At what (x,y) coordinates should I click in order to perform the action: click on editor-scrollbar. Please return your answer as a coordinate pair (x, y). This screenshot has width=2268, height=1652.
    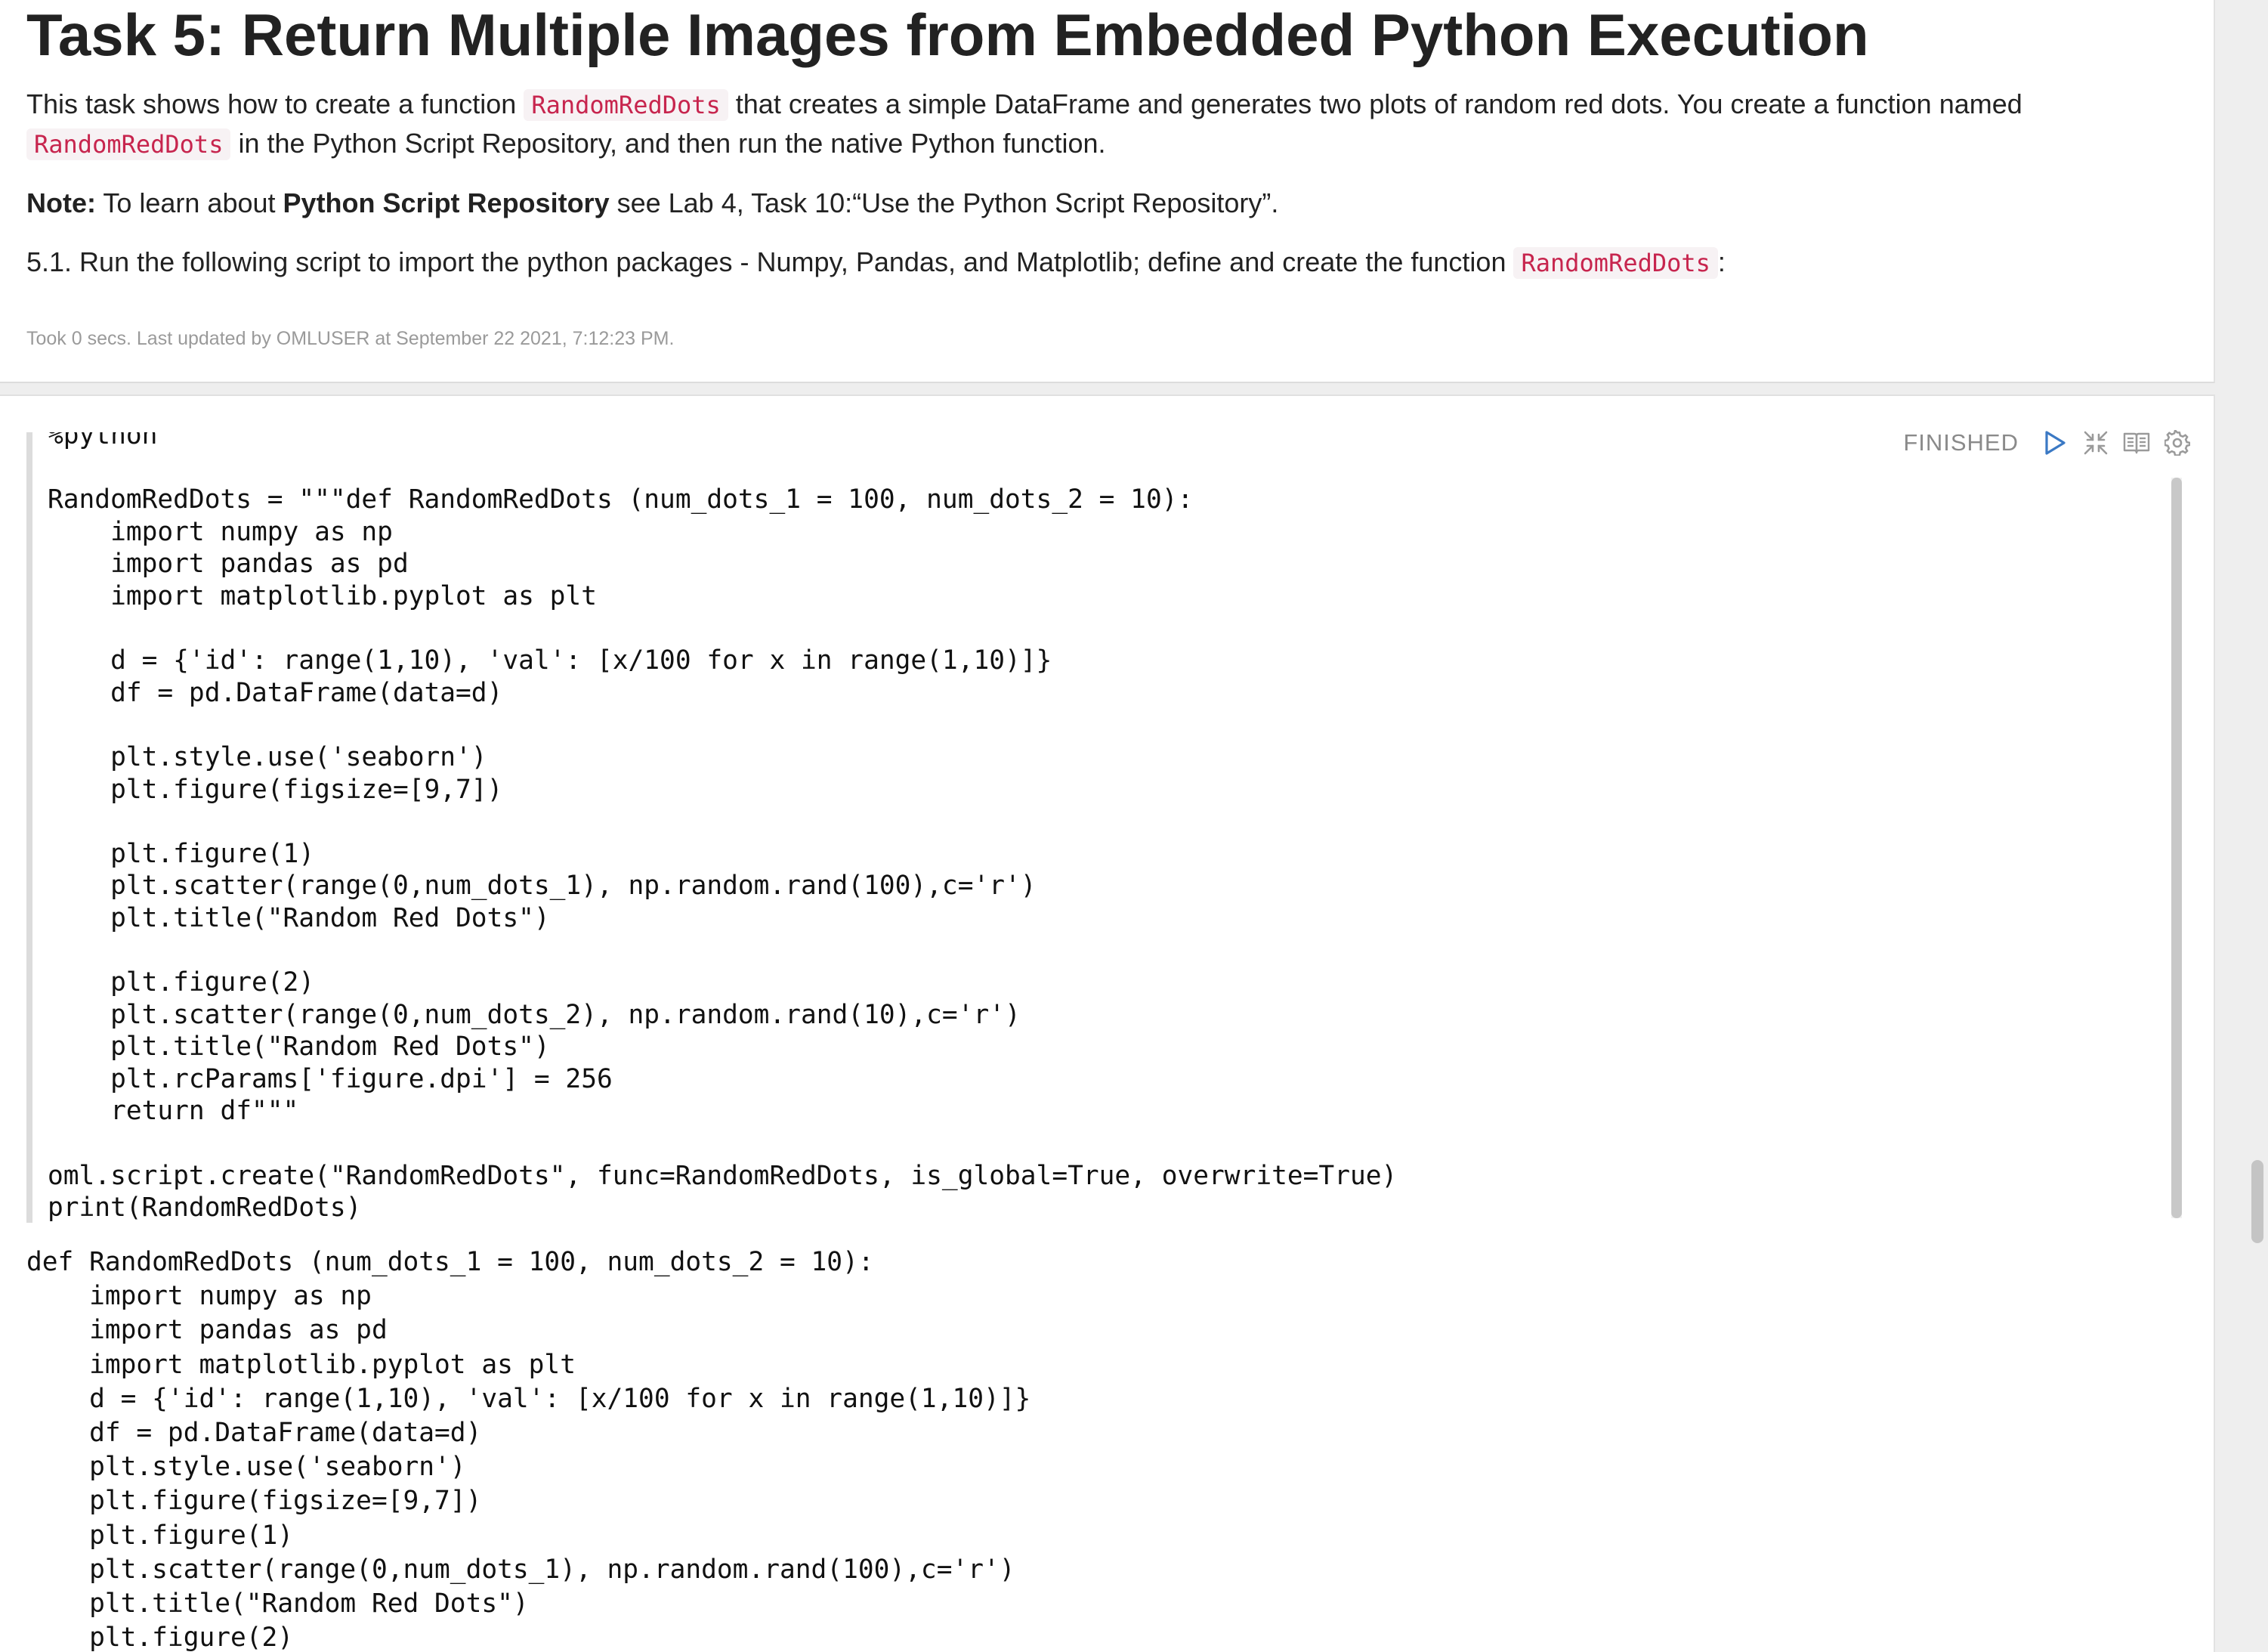
    Looking at the image, I should click on (2176, 848).